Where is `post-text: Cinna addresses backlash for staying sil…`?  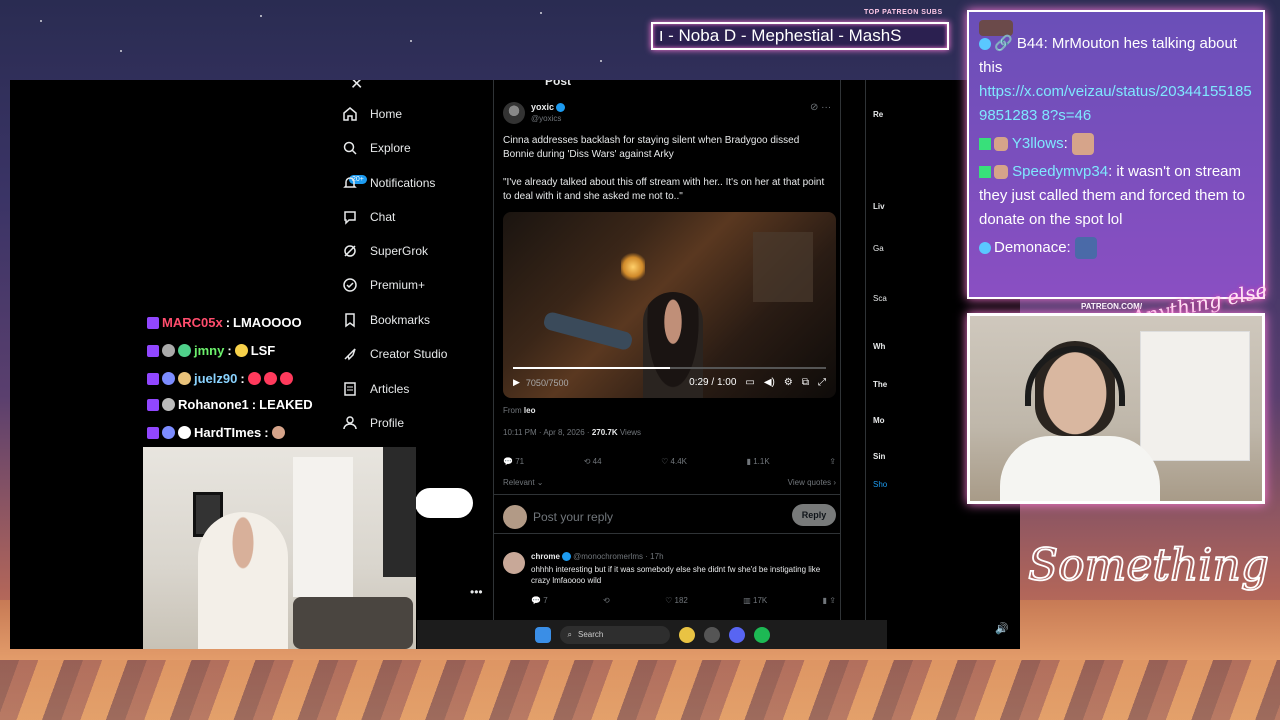 post-text: Cinna addresses backlash for staying sil… is located at coordinates (651, 147).